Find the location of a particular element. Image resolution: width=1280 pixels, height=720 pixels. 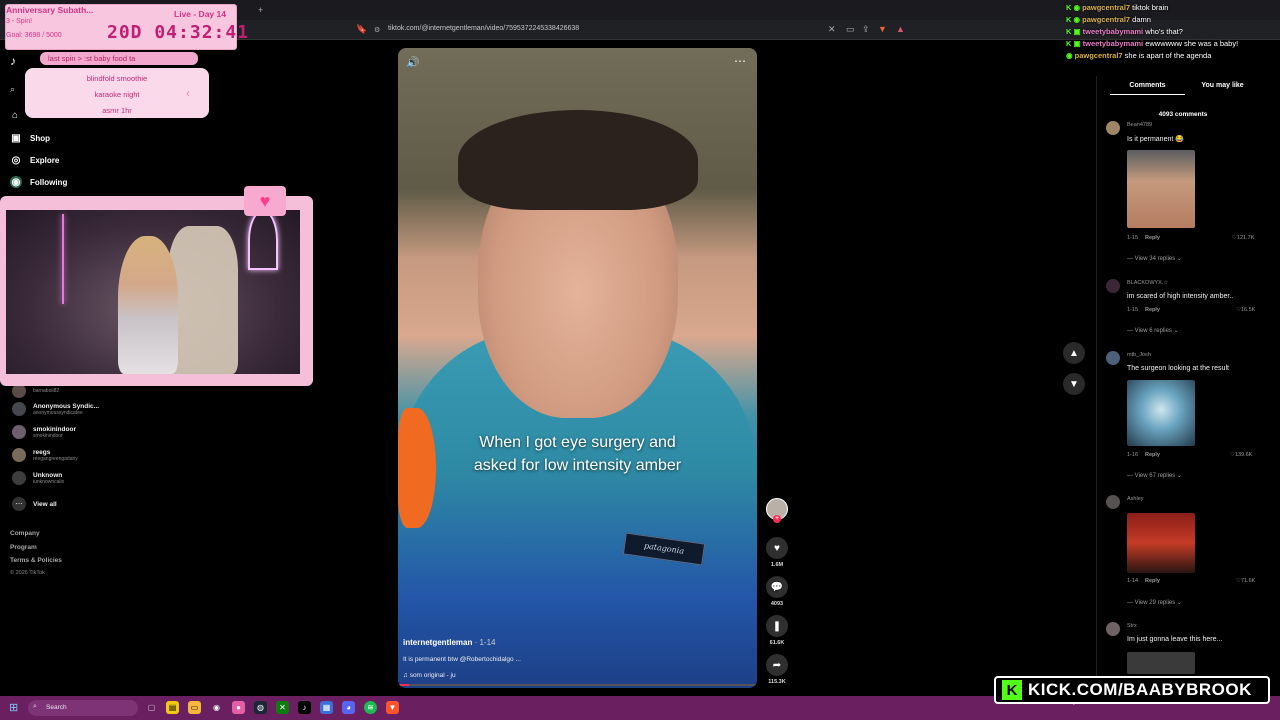

following-account: Unknown iunknowncalix is located at coordinates (38, 478).